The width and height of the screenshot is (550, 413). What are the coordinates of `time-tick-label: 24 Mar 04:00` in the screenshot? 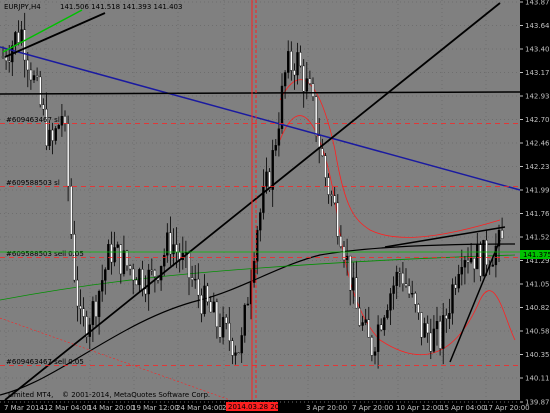 It's located at (199, 408).